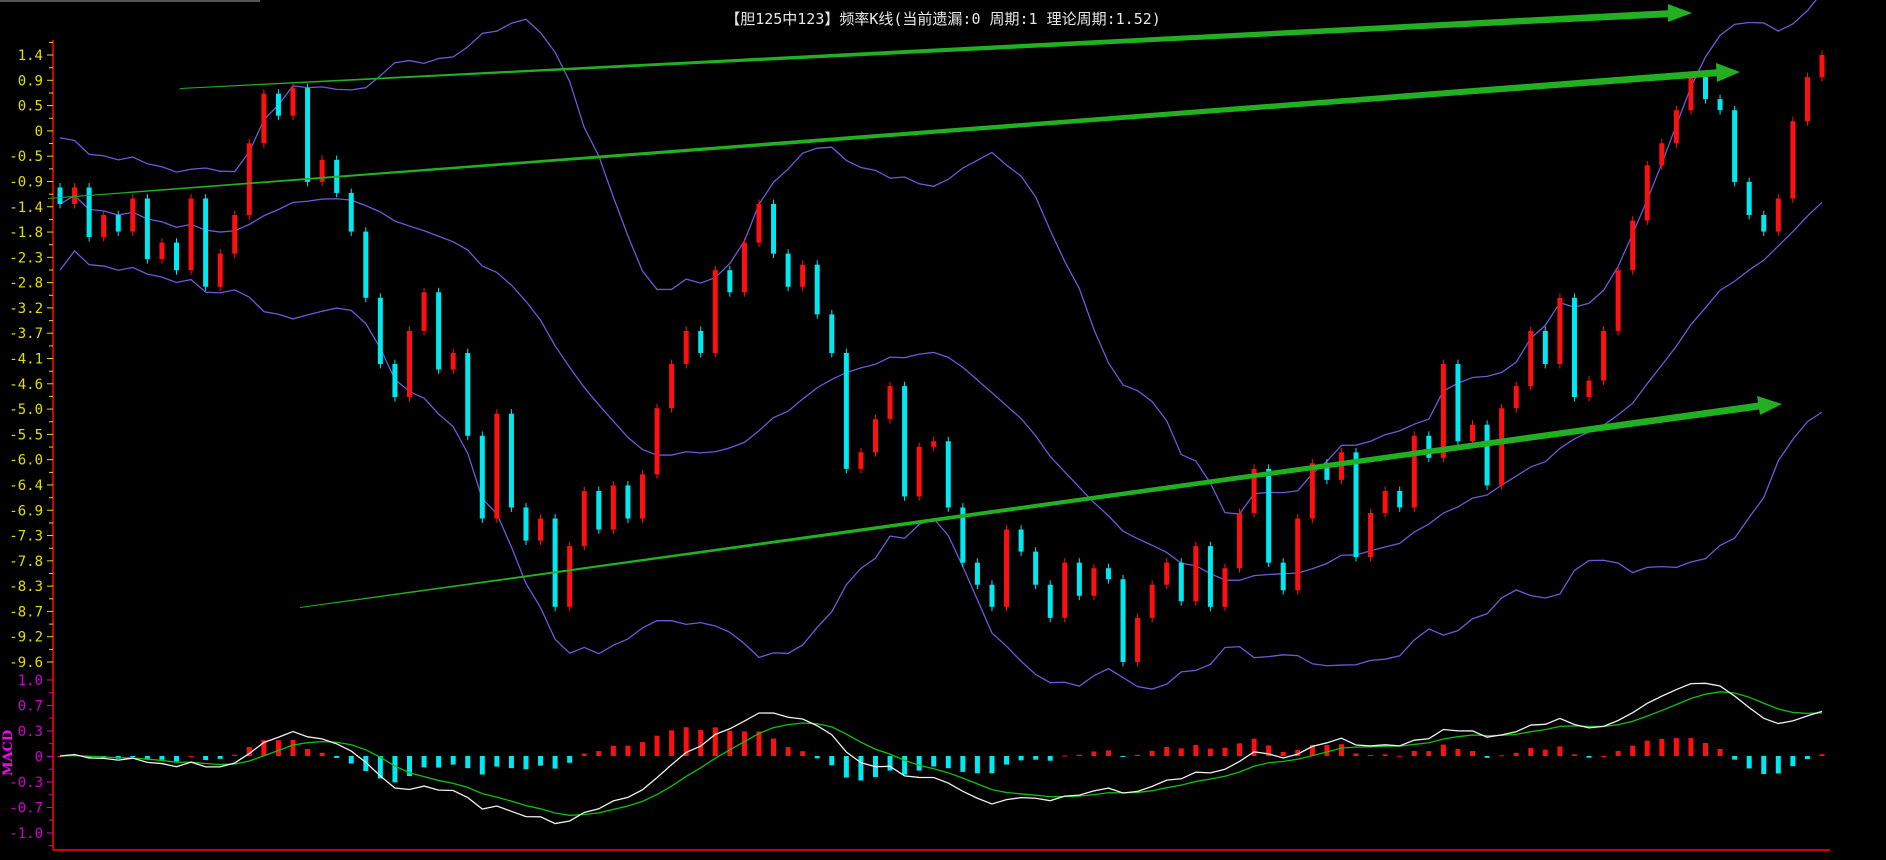 This screenshot has height=860, width=1886. What do you see at coordinates (26, 309) in the screenshot?
I see `y-tick-label: -3.2` at bounding box center [26, 309].